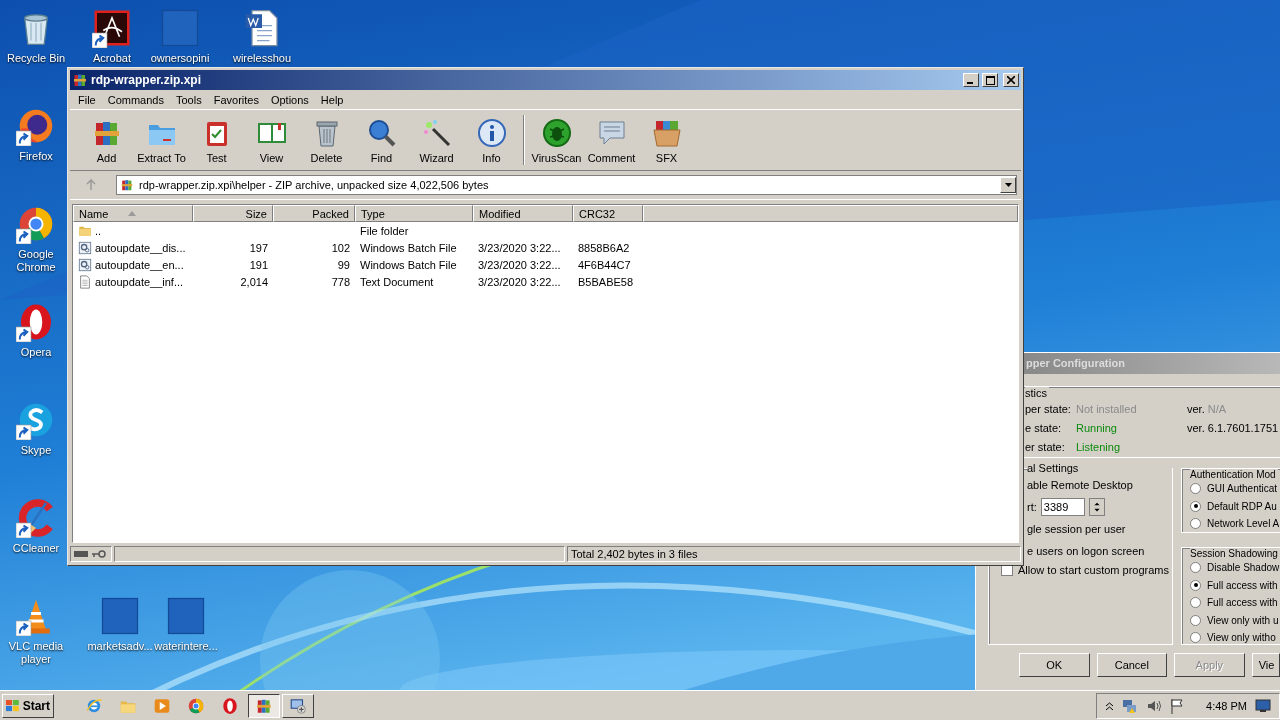 The width and height of the screenshot is (1280, 720). Describe the element at coordinates (180, 58) in the screenshot. I see `desktop-icon-label: ownersopini` at that location.